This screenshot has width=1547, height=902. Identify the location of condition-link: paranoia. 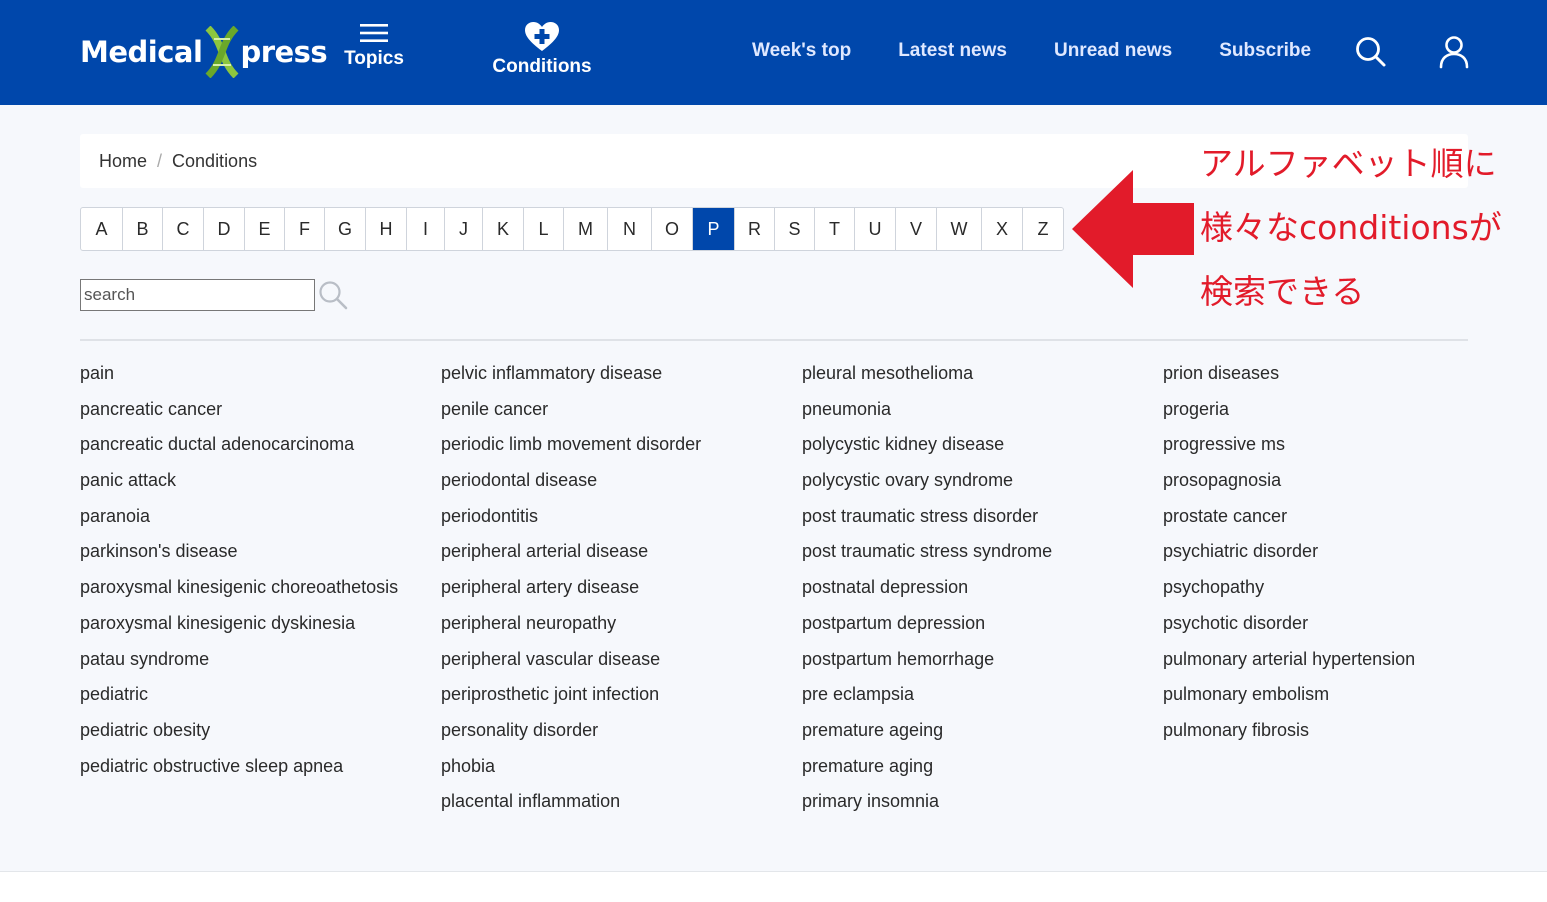
(245, 516).